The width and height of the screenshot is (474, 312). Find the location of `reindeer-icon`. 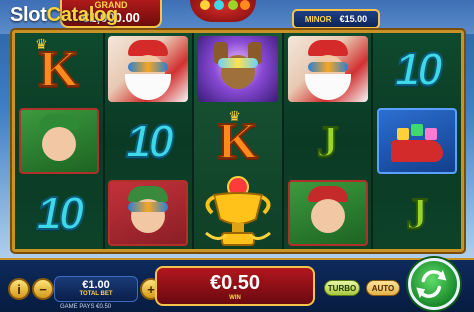

reindeer-icon is located at coordinates (237, 69).